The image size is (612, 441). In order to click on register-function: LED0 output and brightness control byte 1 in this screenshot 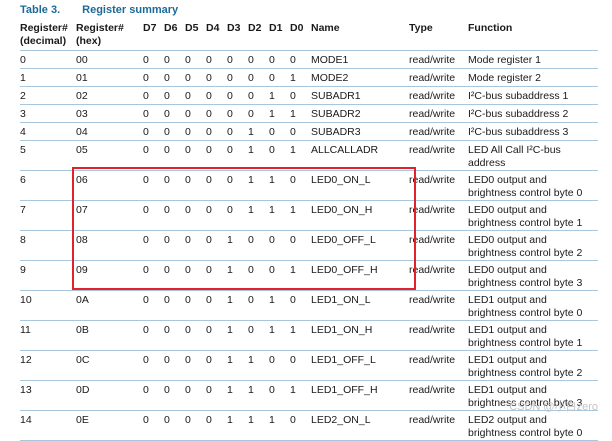, I will do `click(533, 215)`.